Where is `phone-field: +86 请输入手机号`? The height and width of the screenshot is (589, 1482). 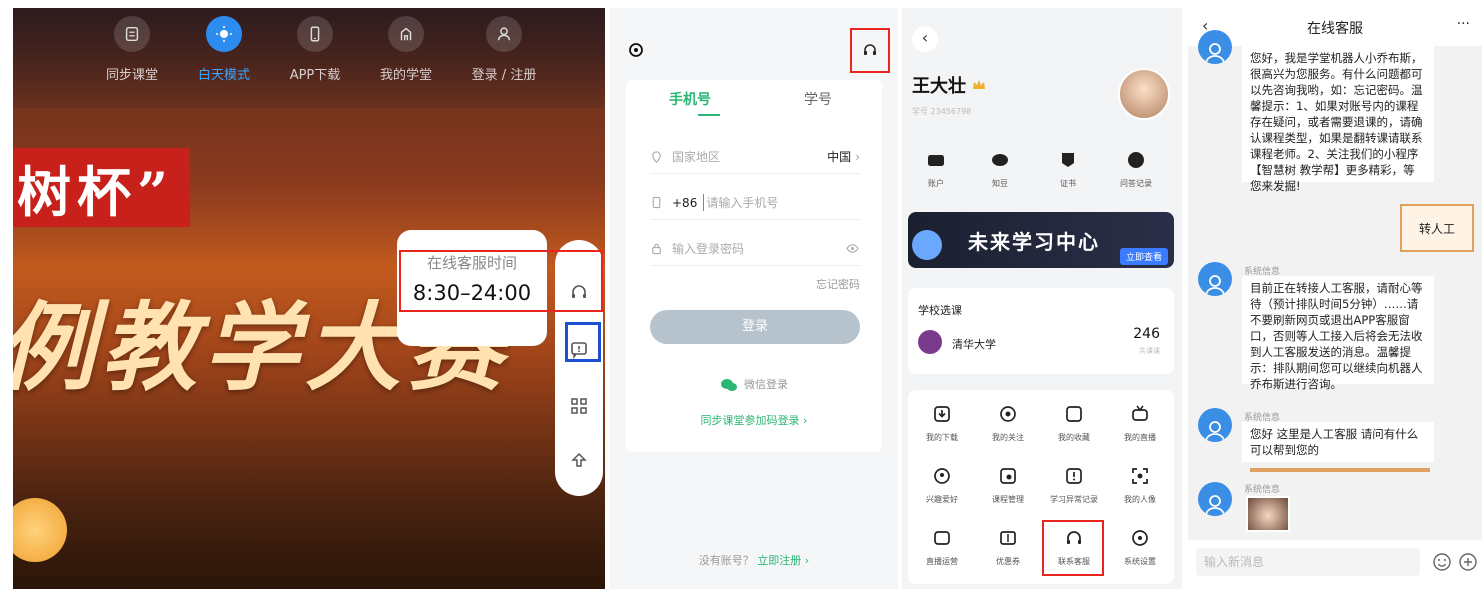
phone-field: +86 请输入手机号 is located at coordinates (755, 203).